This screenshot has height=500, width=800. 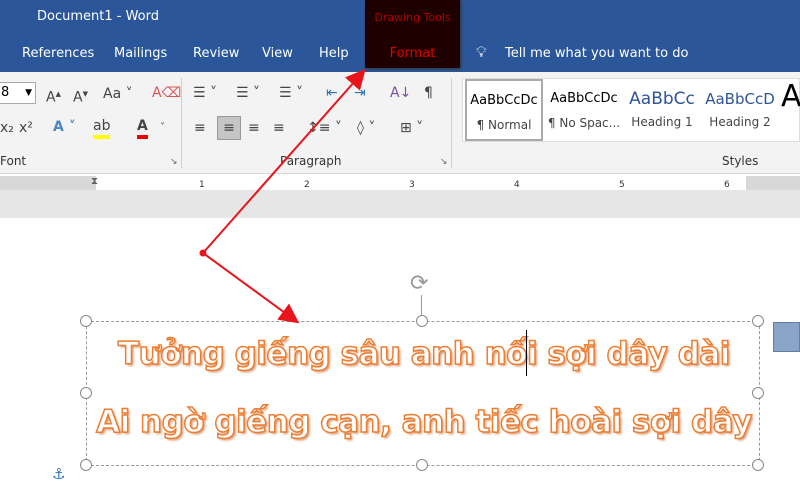 I want to click on arrow-to-textbox, so click(x=251, y=288).